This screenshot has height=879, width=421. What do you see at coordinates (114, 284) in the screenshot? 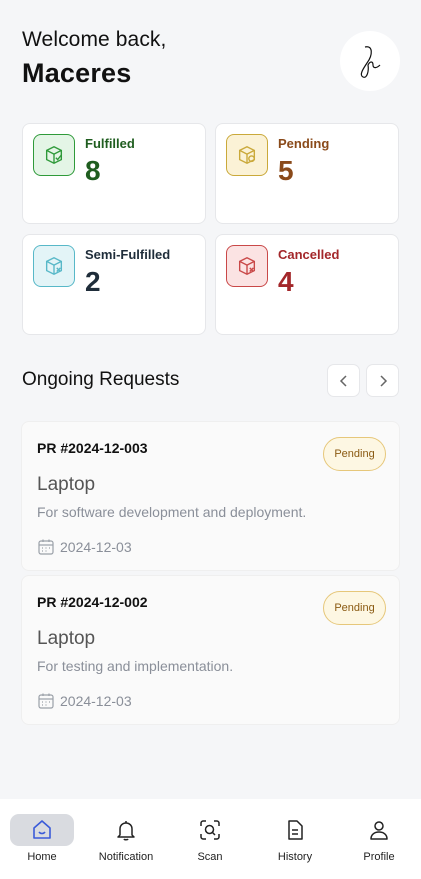
I see `stat-card-semi-fulfilled: Semi-Fulfilled 2` at bounding box center [114, 284].